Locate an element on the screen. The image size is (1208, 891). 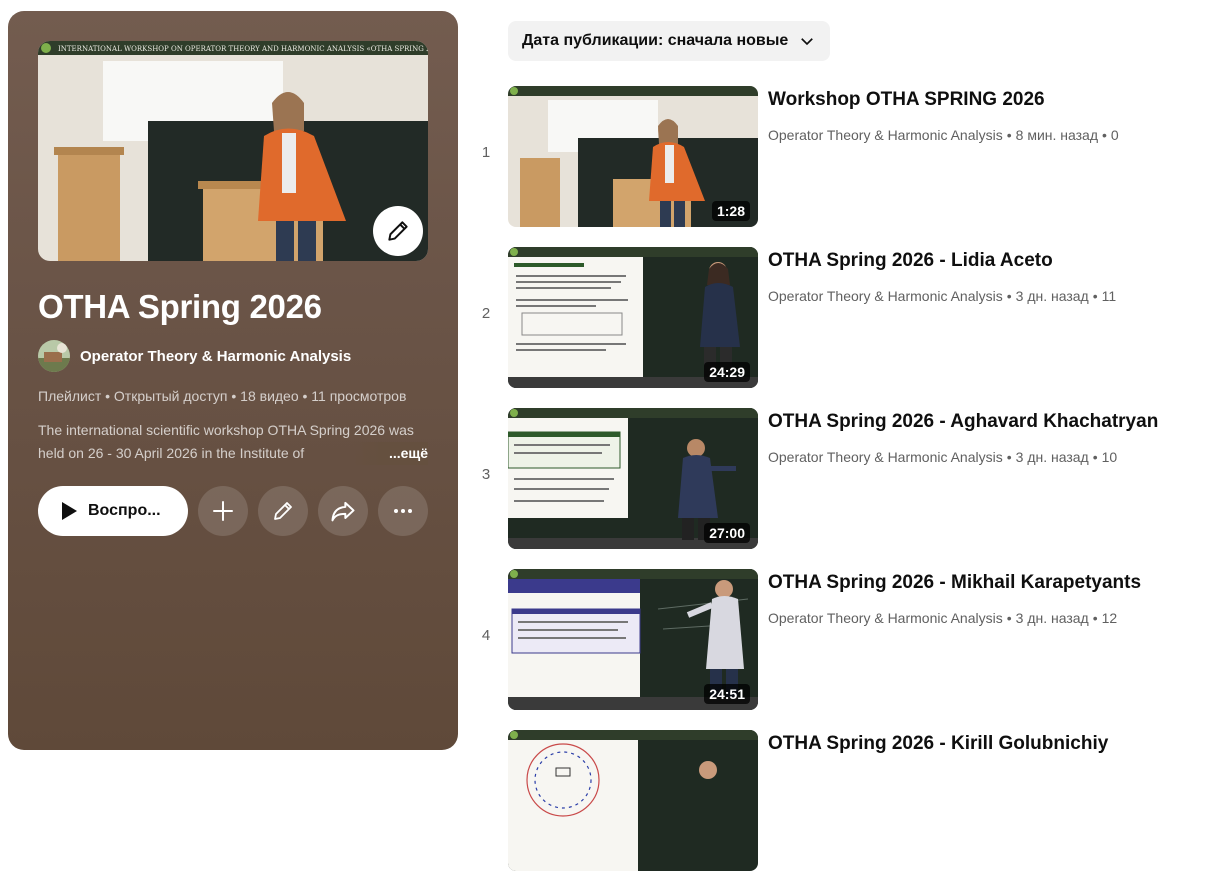
channel-name-link: Operator Theory & Harmonic Analysis is located at coordinates (215, 356).